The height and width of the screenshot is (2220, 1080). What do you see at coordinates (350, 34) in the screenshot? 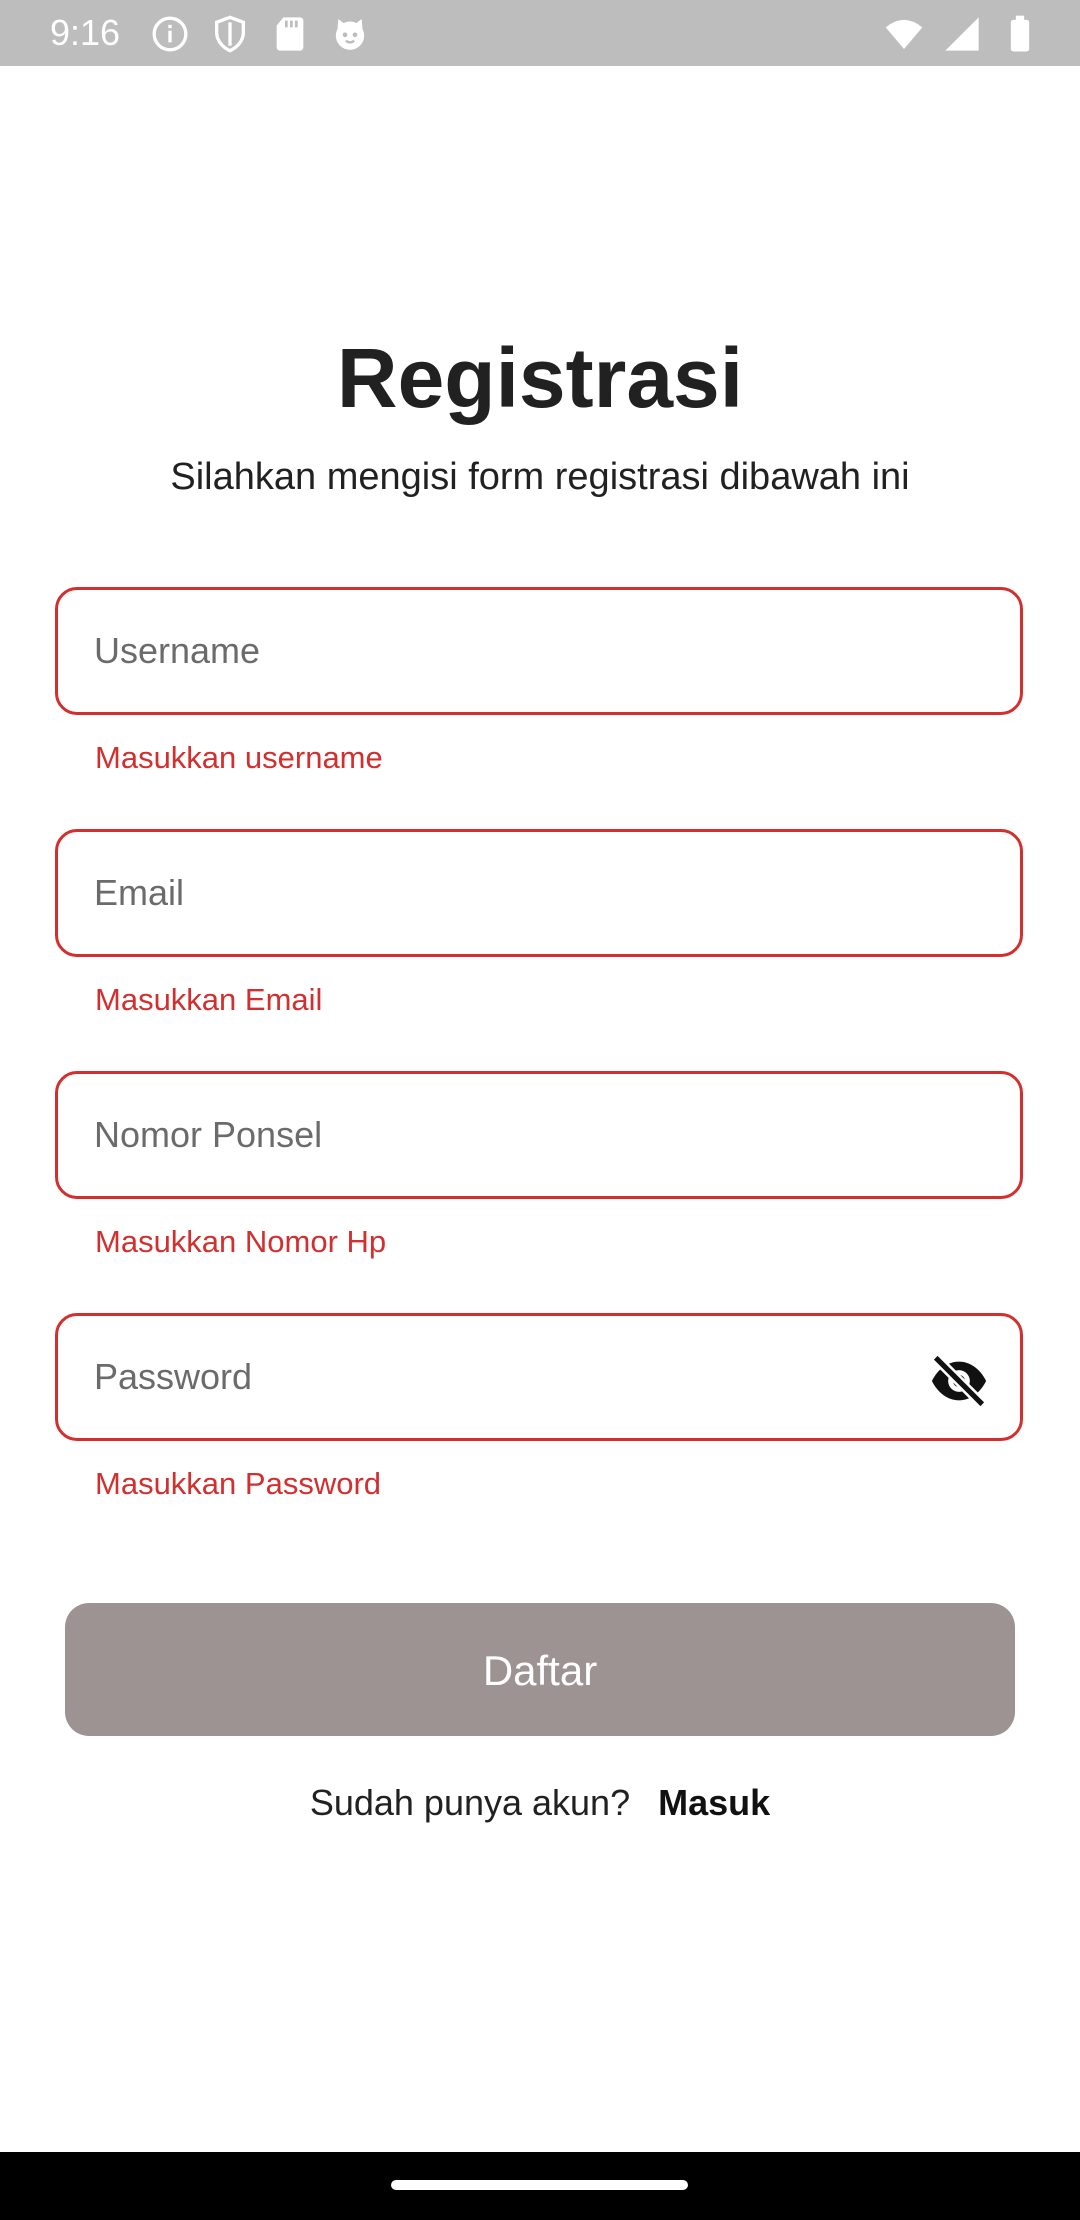
I see `cat-face-icon` at bounding box center [350, 34].